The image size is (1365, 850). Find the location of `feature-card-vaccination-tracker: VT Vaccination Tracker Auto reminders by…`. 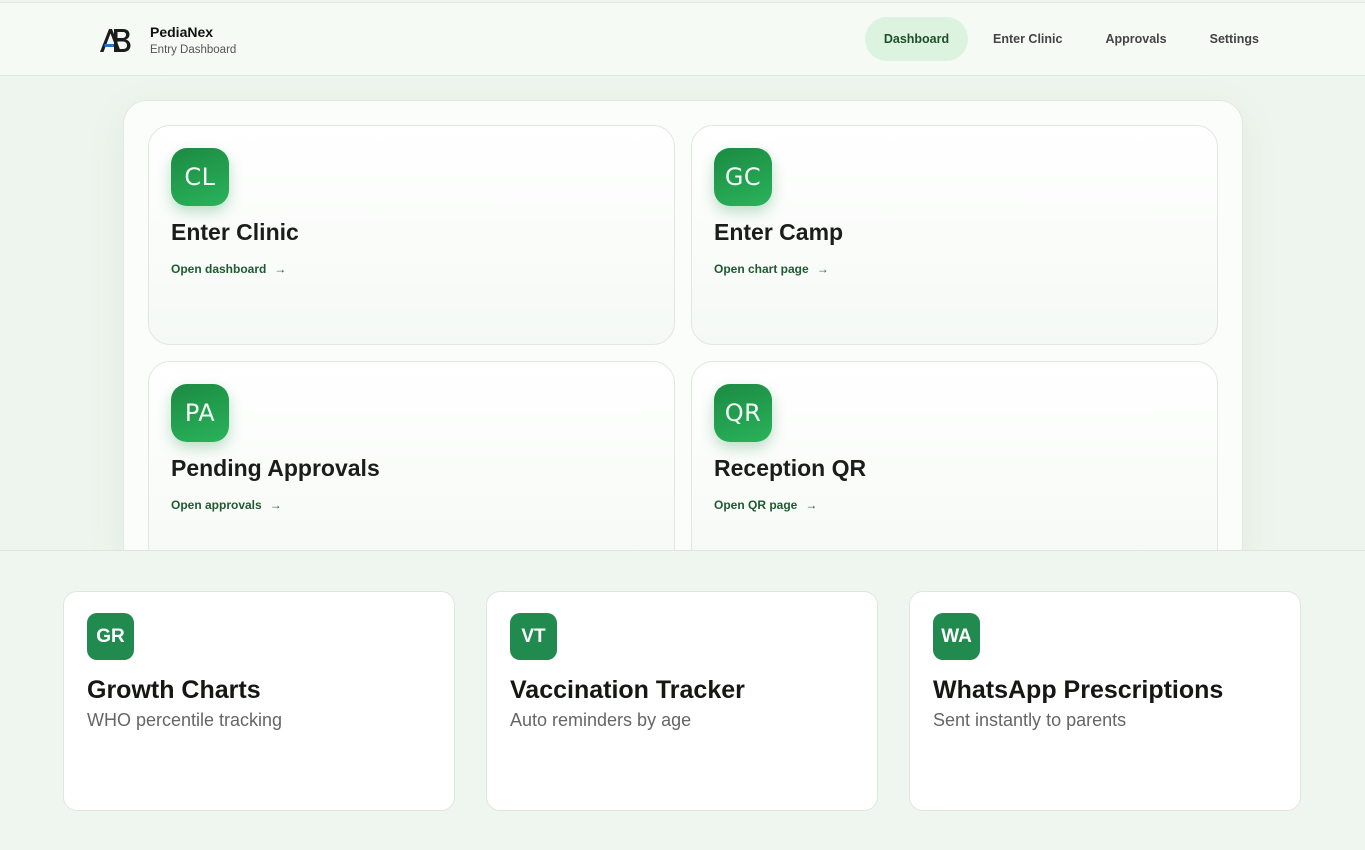

feature-card-vaccination-tracker: VT Vaccination Tracker Auto reminders by… is located at coordinates (682, 701).